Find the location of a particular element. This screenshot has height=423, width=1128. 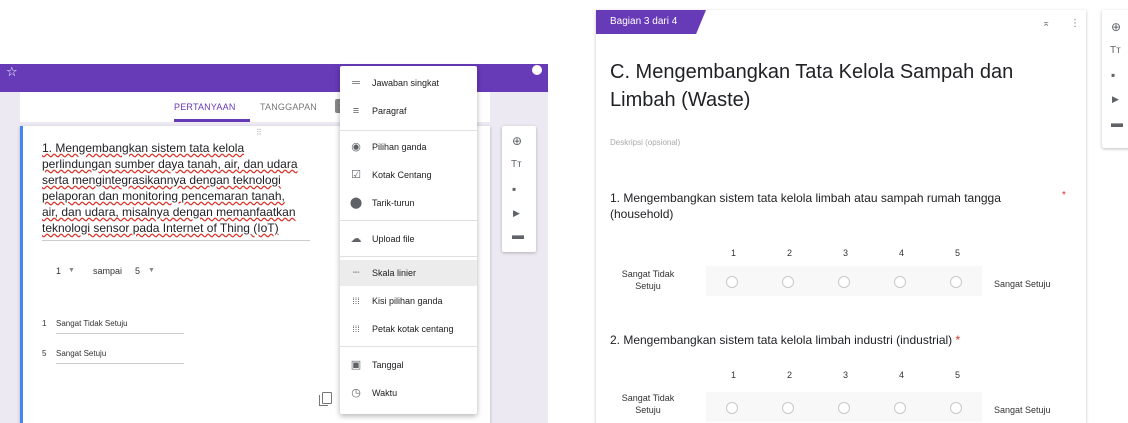

menu-item-linear-scale: ┈ Skala linier is located at coordinates (408, 273).